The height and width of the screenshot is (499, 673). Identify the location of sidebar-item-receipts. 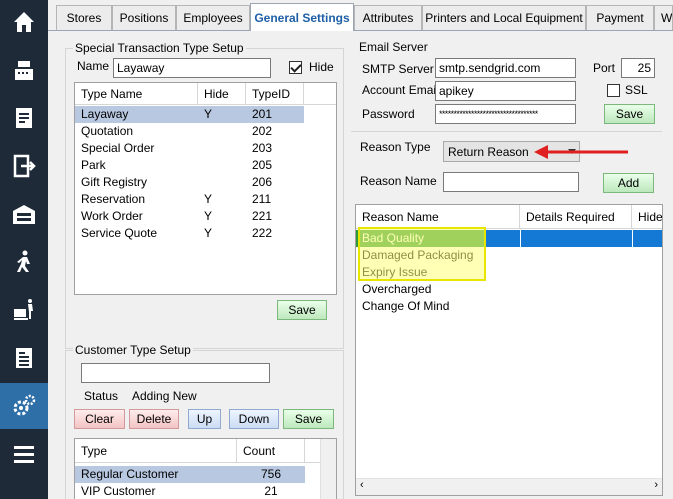
(24, 118).